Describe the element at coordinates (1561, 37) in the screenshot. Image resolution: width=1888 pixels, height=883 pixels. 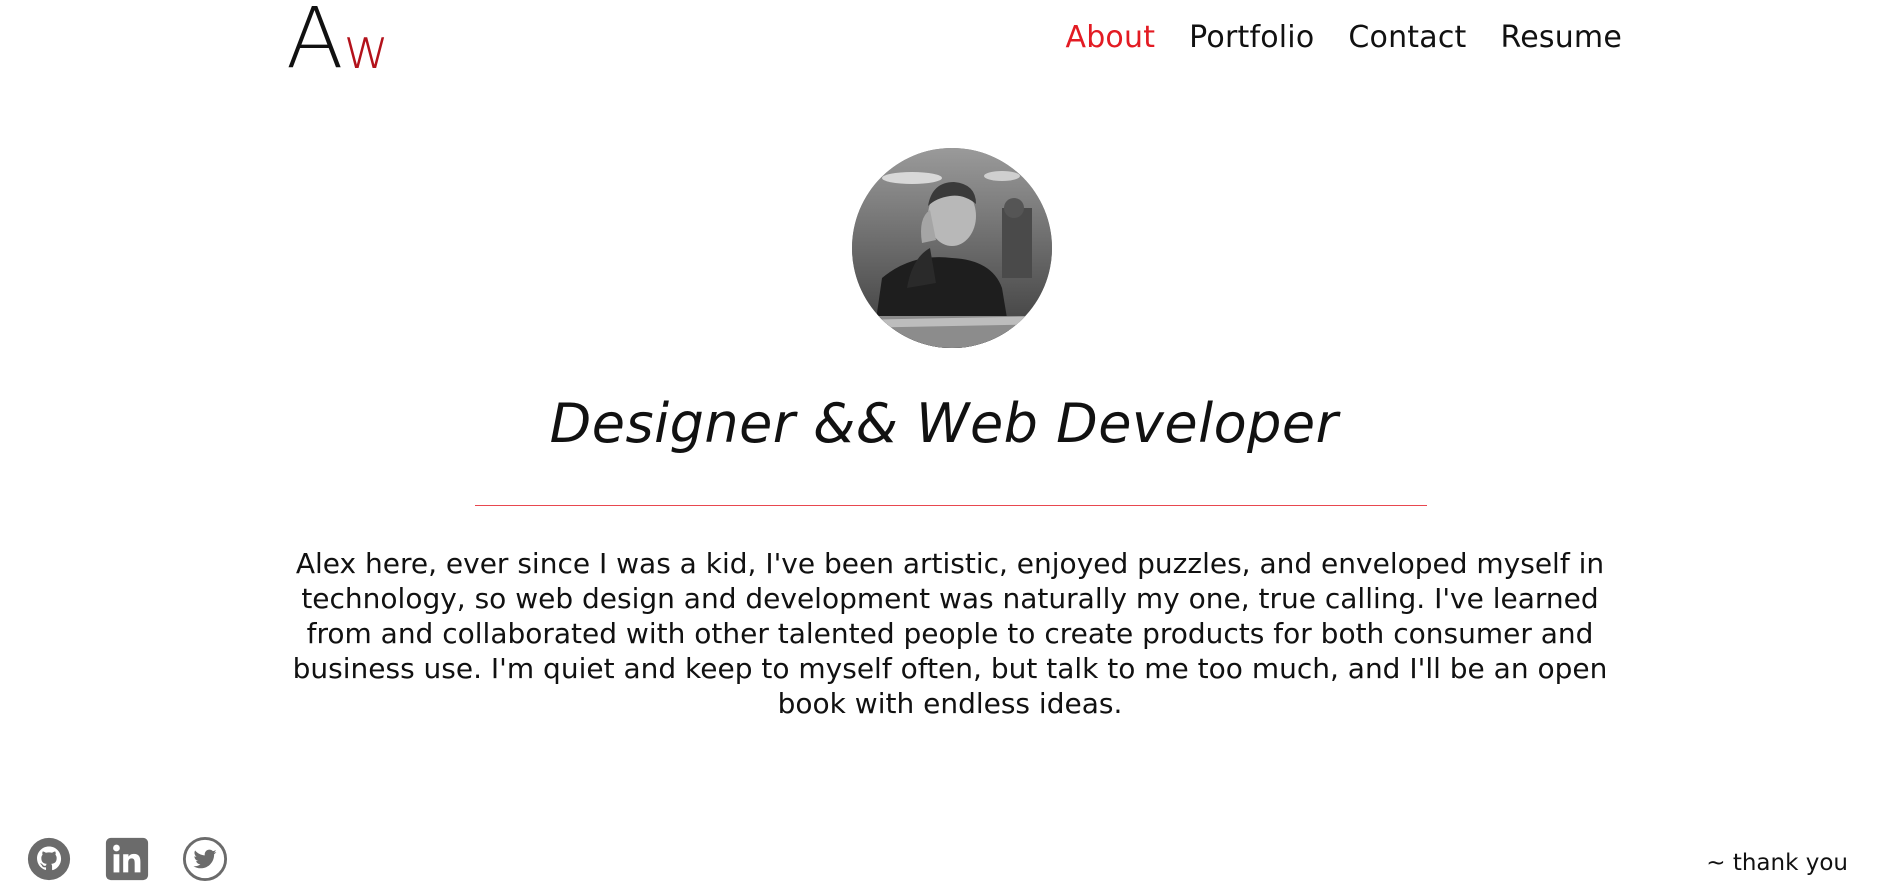
I see `nav-item-resume: Resume` at that location.